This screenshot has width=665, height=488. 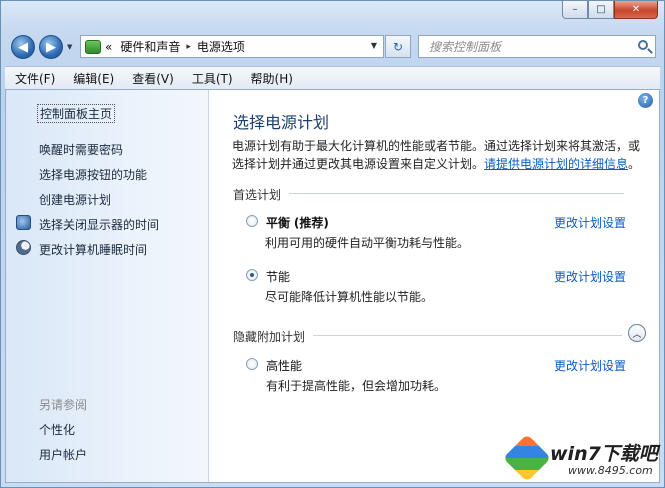 What do you see at coordinates (271, 78) in the screenshot?
I see `menu-help: 帮助(H)` at bounding box center [271, 78].